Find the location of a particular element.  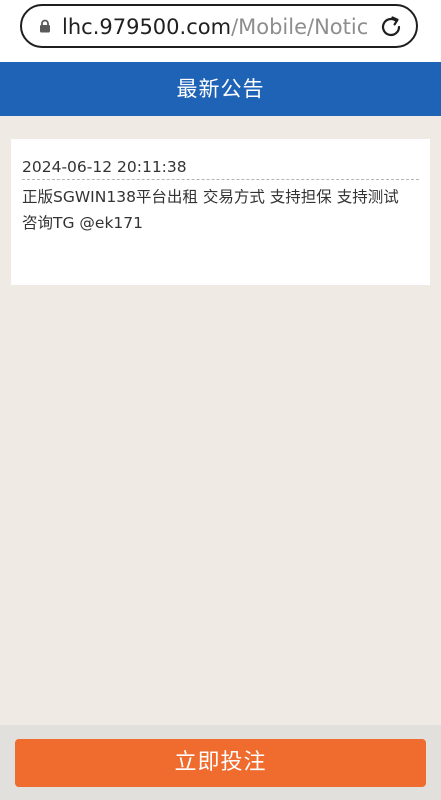

notice-datetime: 2024-06-12 20:11:38 is located at coordinates (220, 168).